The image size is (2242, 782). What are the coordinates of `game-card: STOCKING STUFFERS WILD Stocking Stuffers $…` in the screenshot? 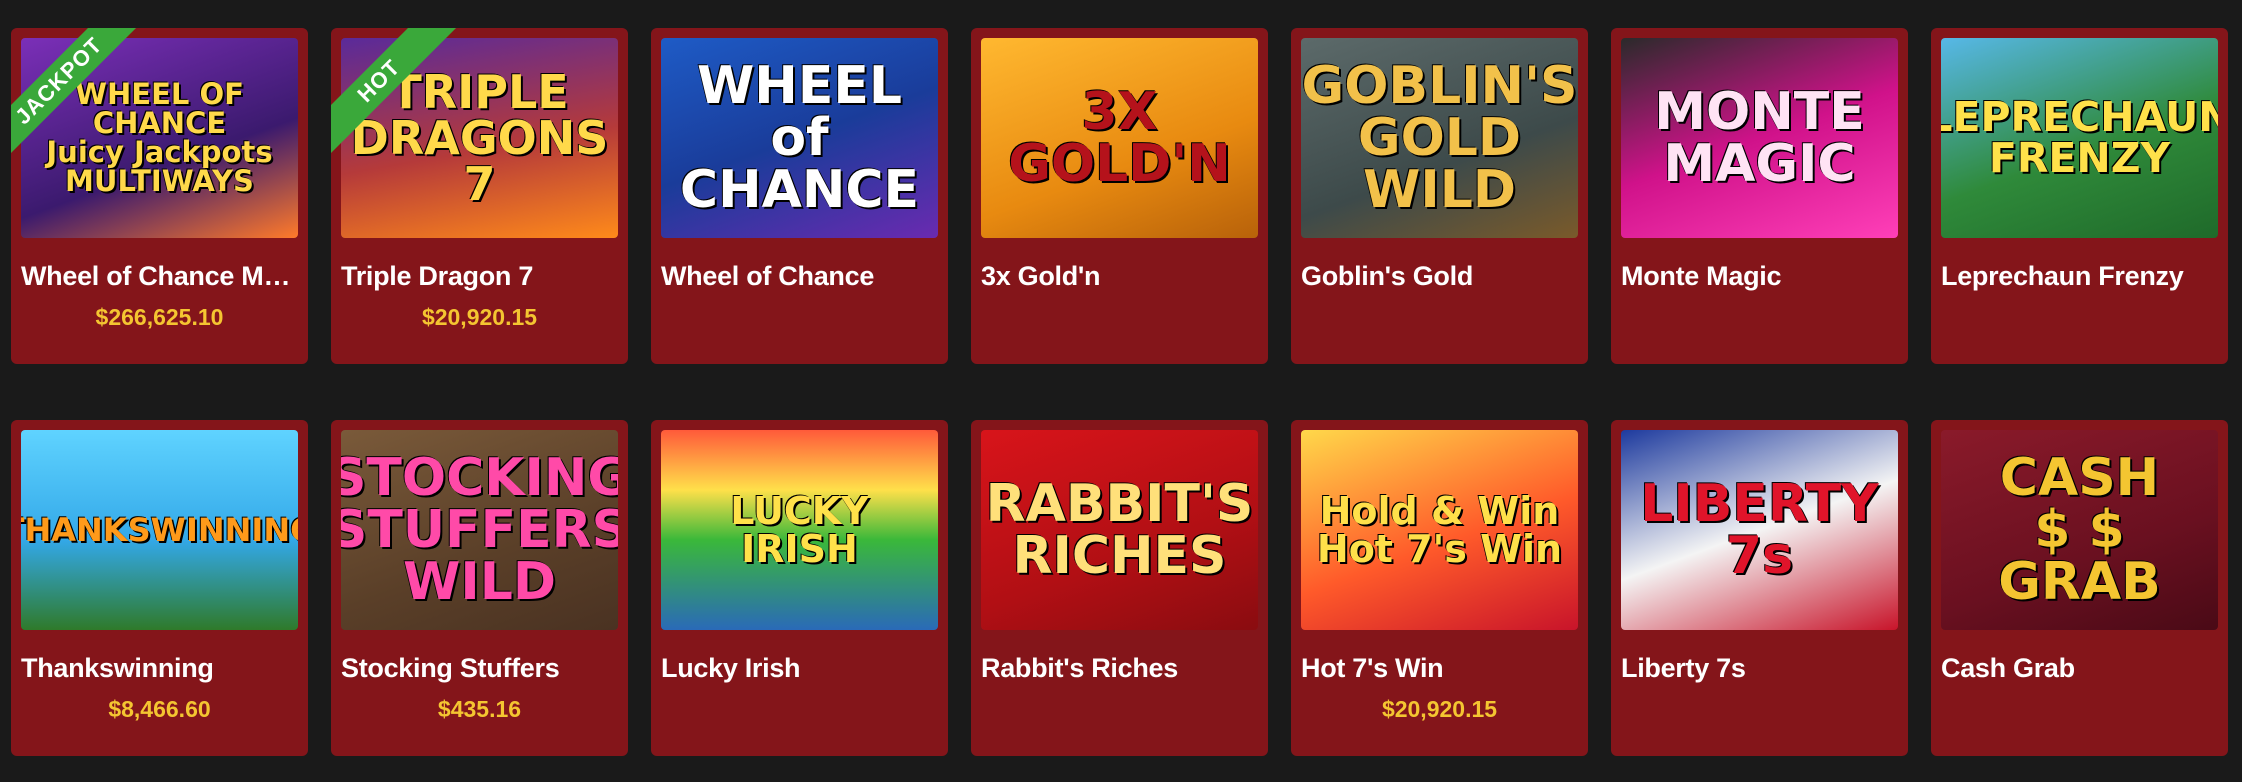 It's located at (479, 588).